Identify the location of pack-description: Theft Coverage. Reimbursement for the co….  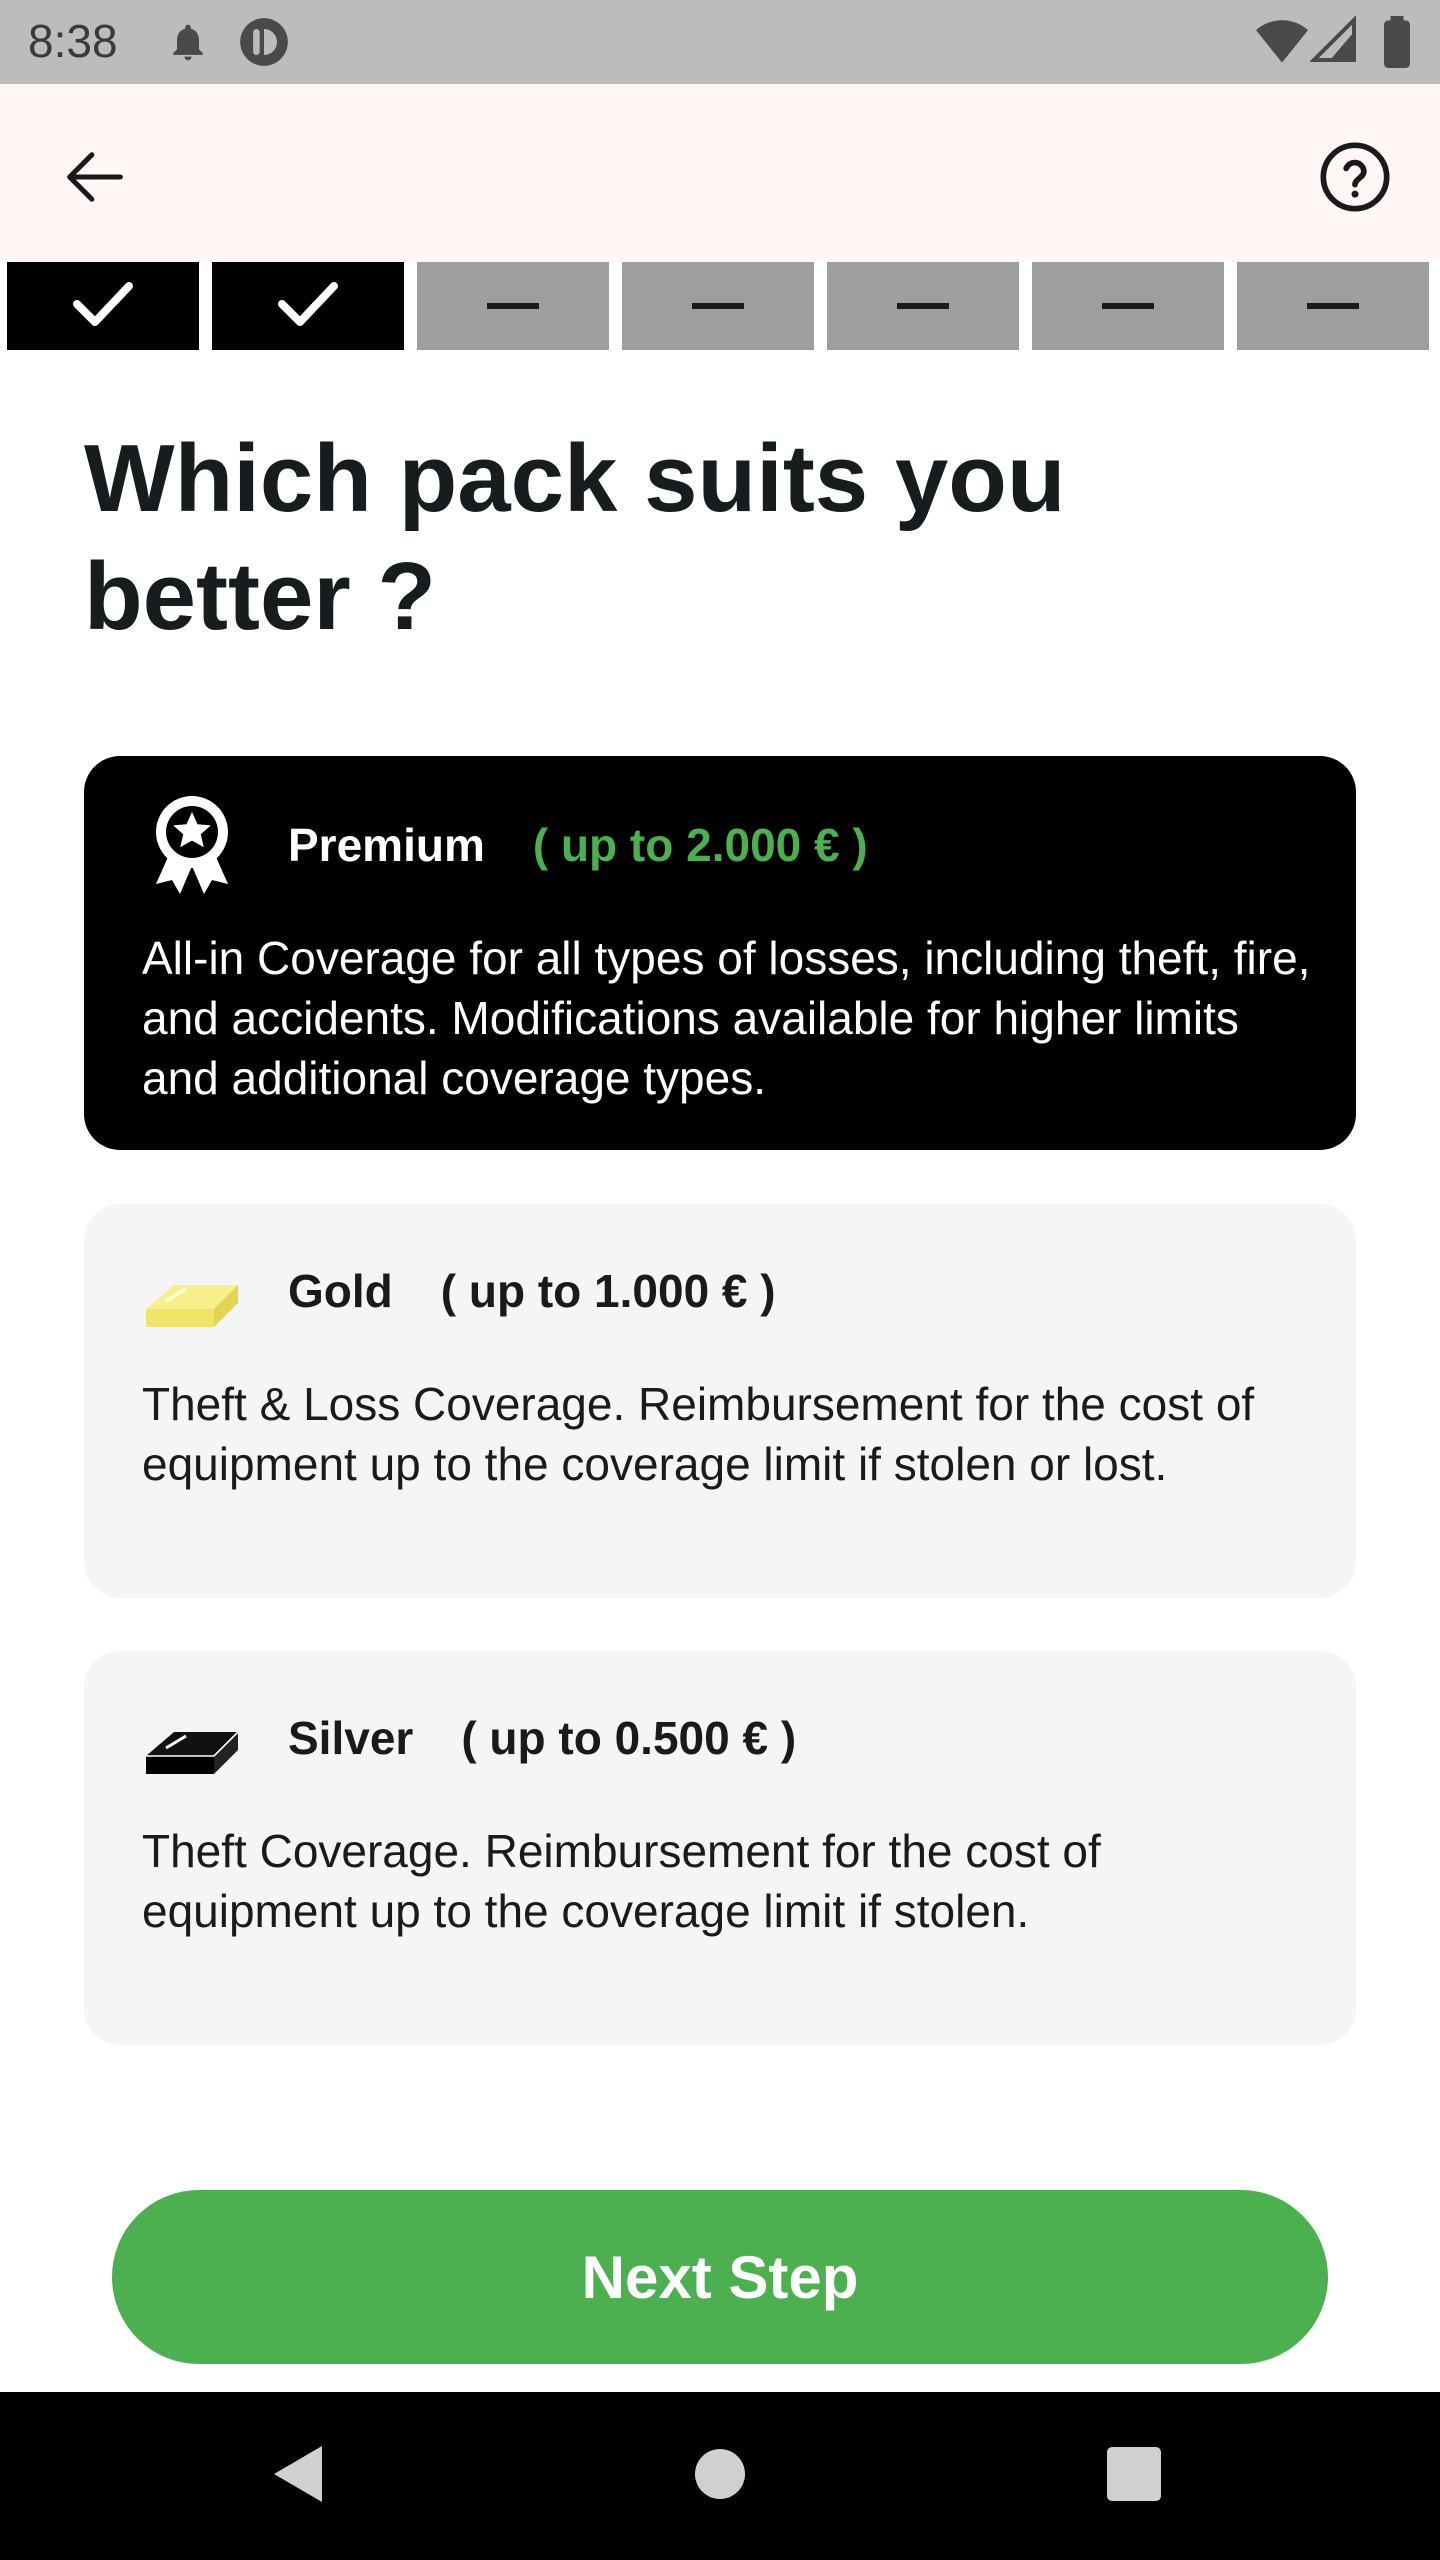
(621, 1881).